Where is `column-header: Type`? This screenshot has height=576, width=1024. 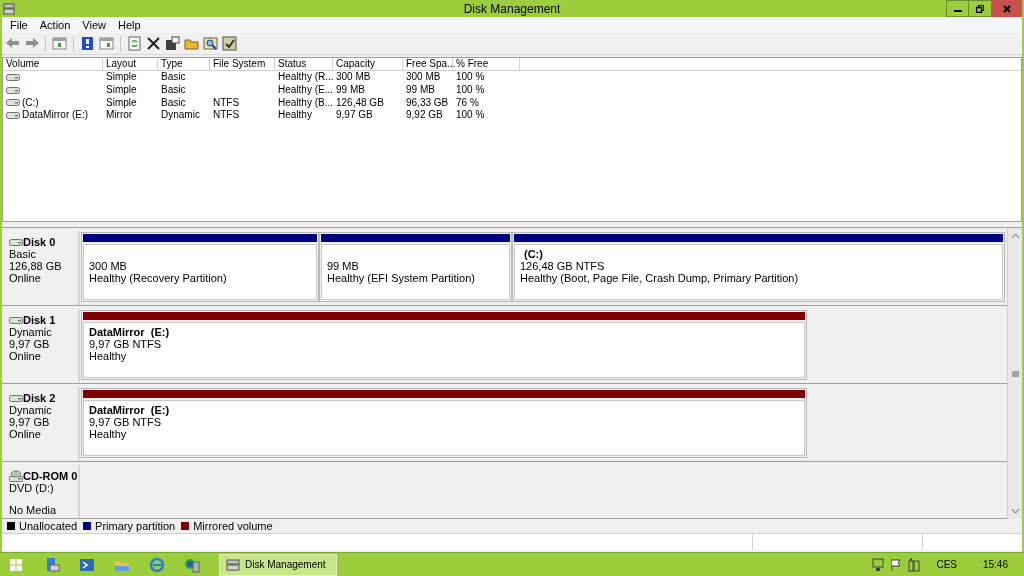
column-header: Type is located at coordinates (184, 64).